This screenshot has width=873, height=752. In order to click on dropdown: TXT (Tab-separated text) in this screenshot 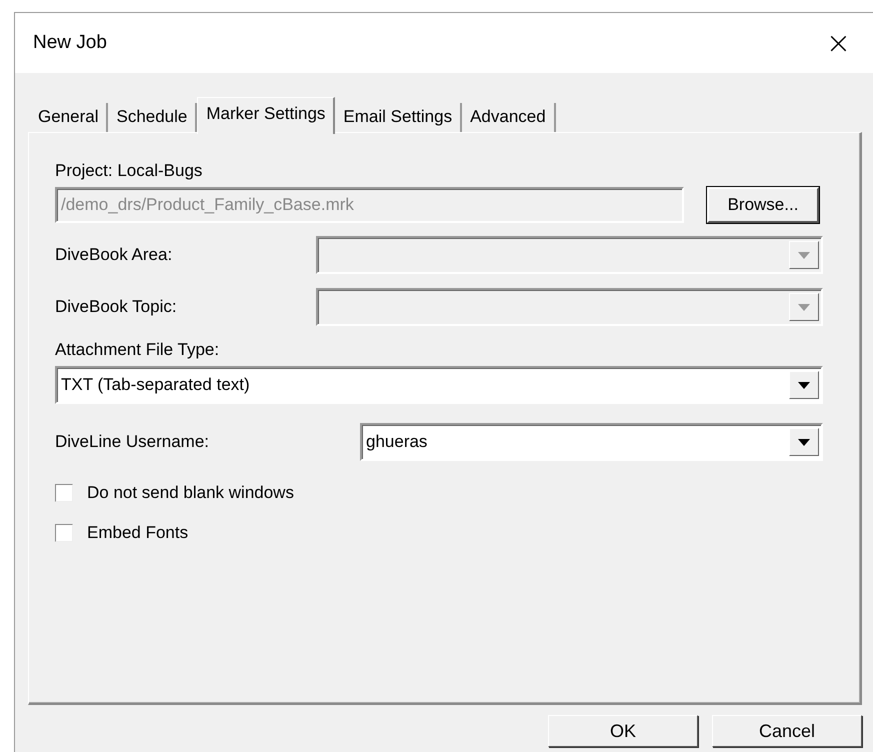, I will do `click(439, 385)`.